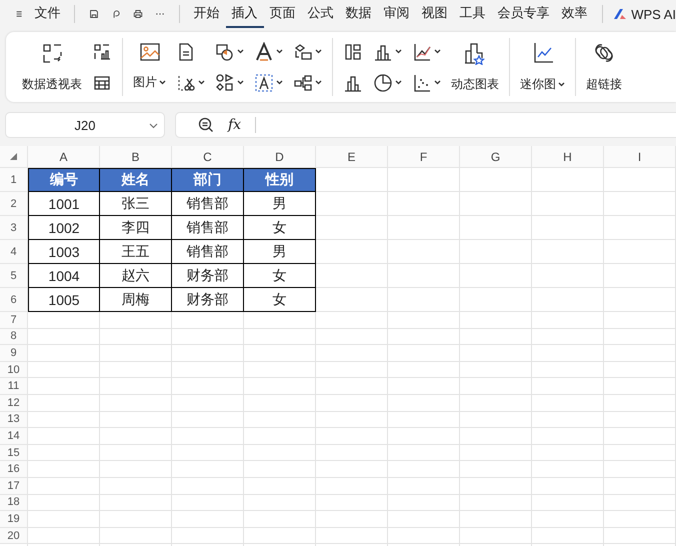 The image size is (676, 546). Describe the element at coordinates (225, 82) in the screenshot. I see `shapes-icon` at that location.